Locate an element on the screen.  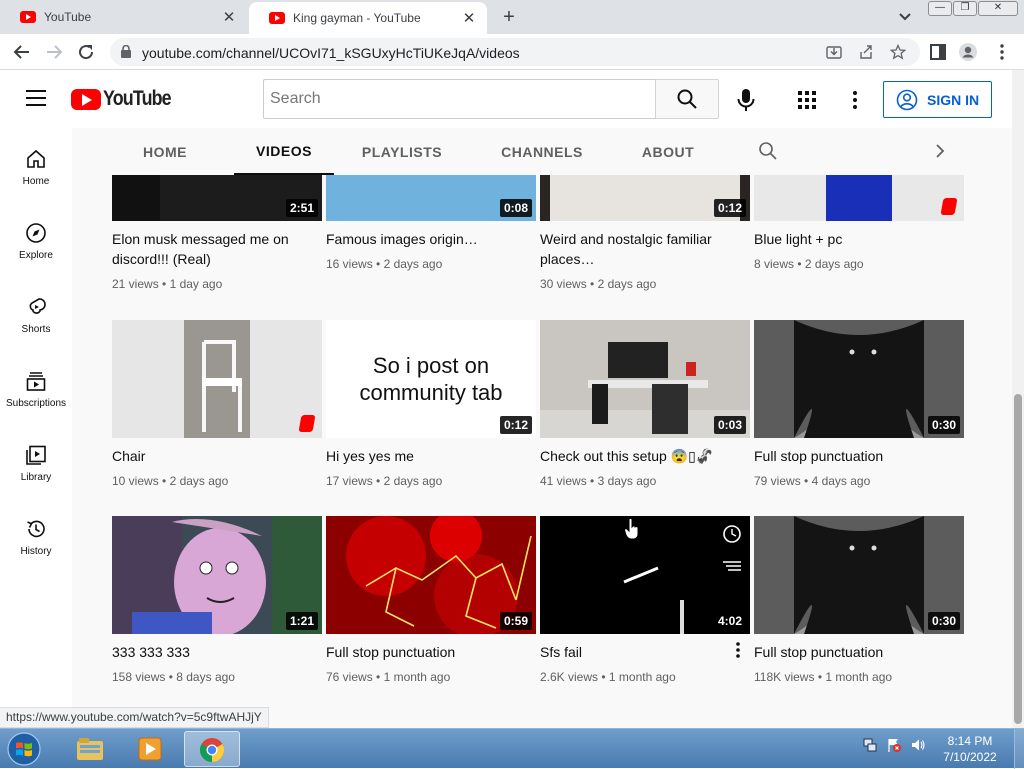
video-thumbnail: 4:02 is located at coordinates (645, 575).